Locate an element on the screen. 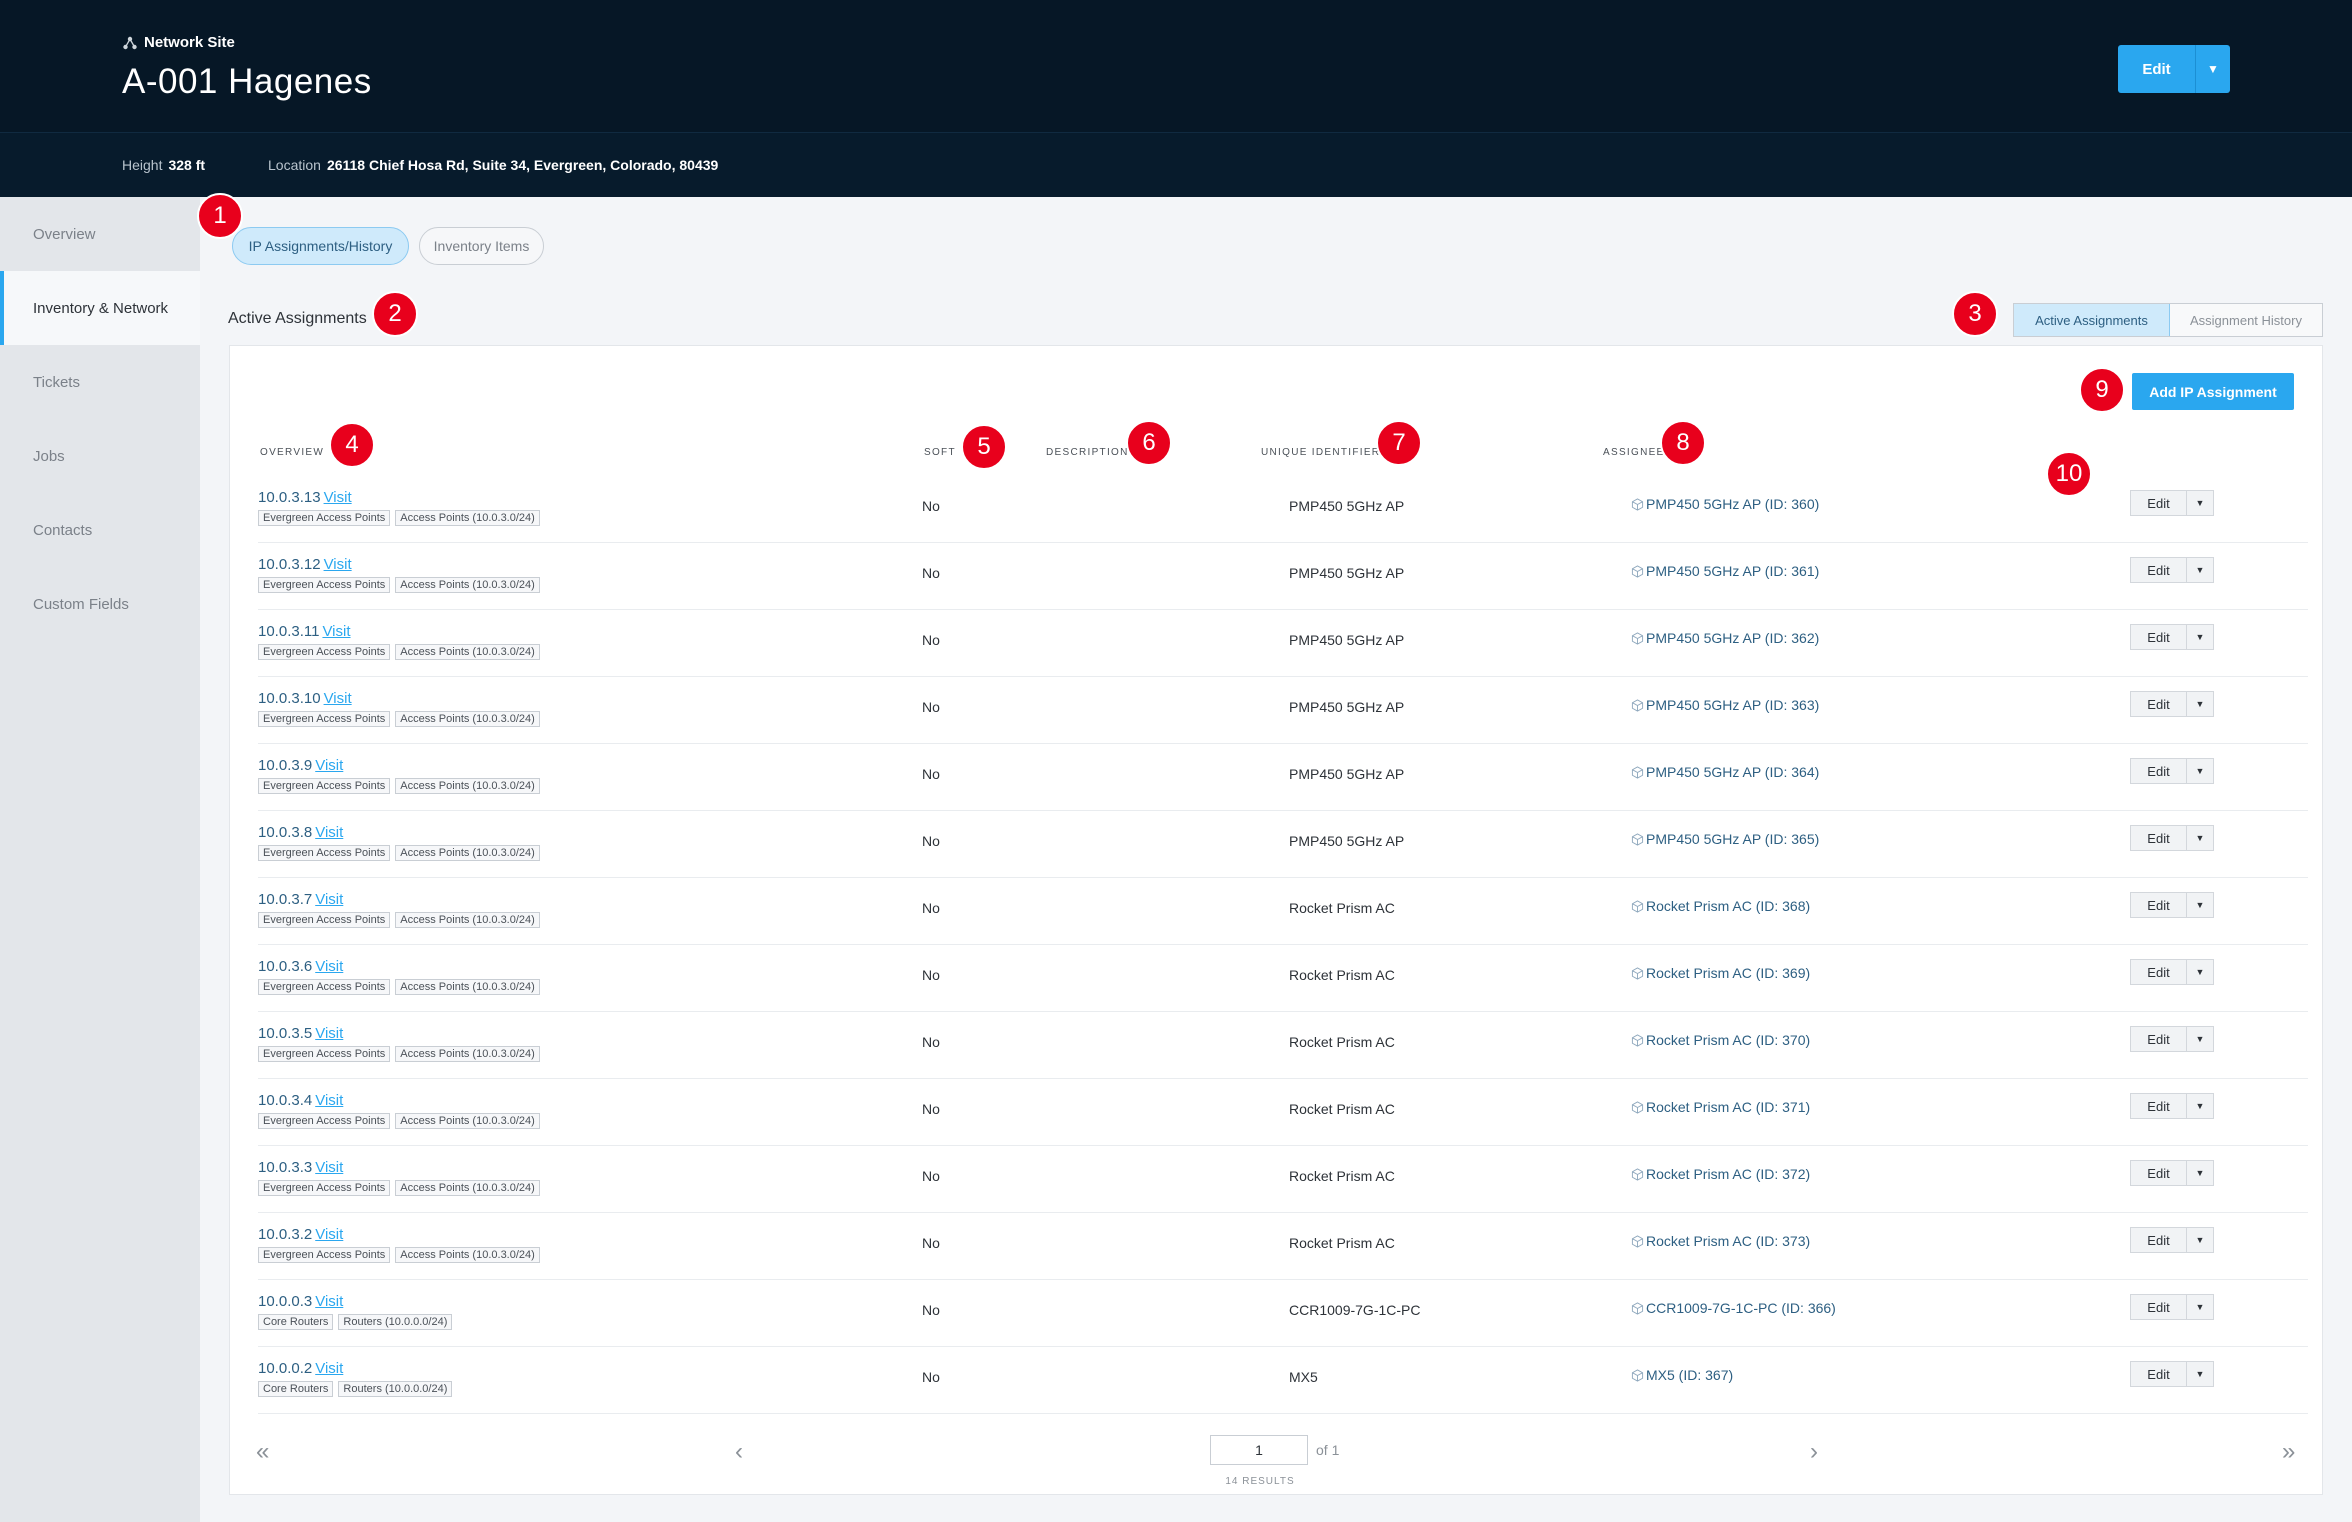  assignee-name: Rocket Prism AC (ID: 373) is located at coordinates (1728, 1241).